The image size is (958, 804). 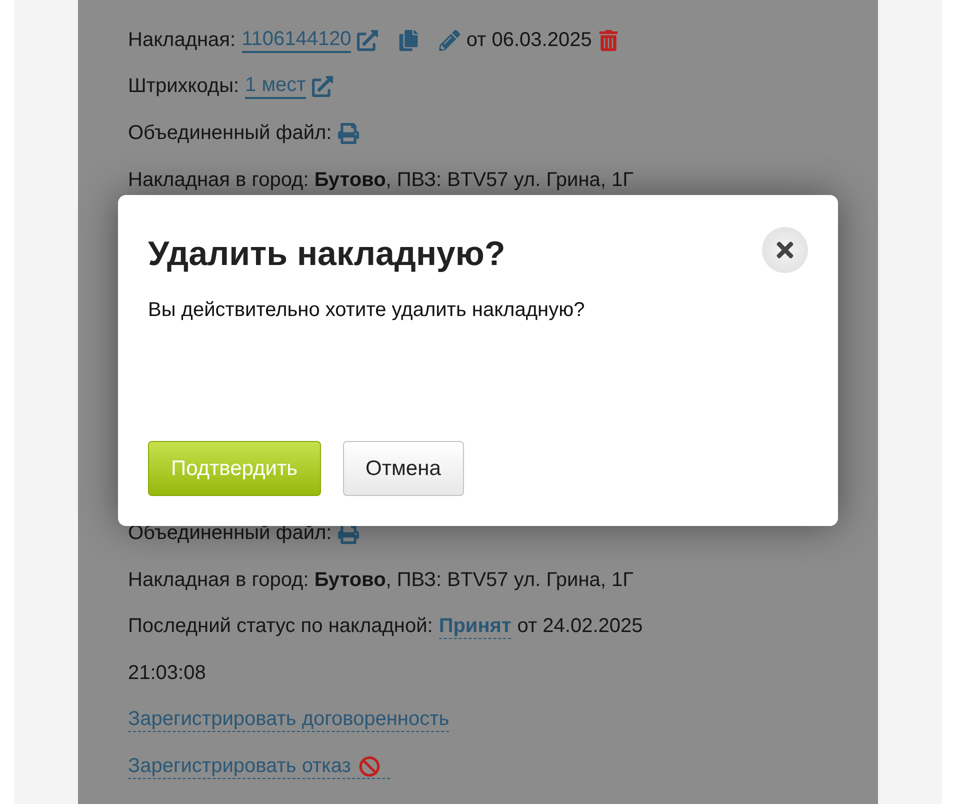 I want to click on waybill-number-link: 1106144120, so click(x=297, y=40).